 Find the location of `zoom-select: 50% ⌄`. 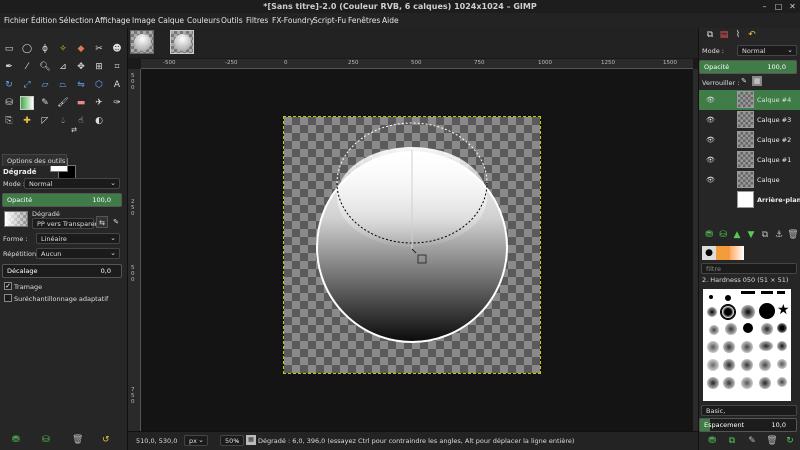

zoom-select: 50% ⌄ is located at coordinates (232, 440).